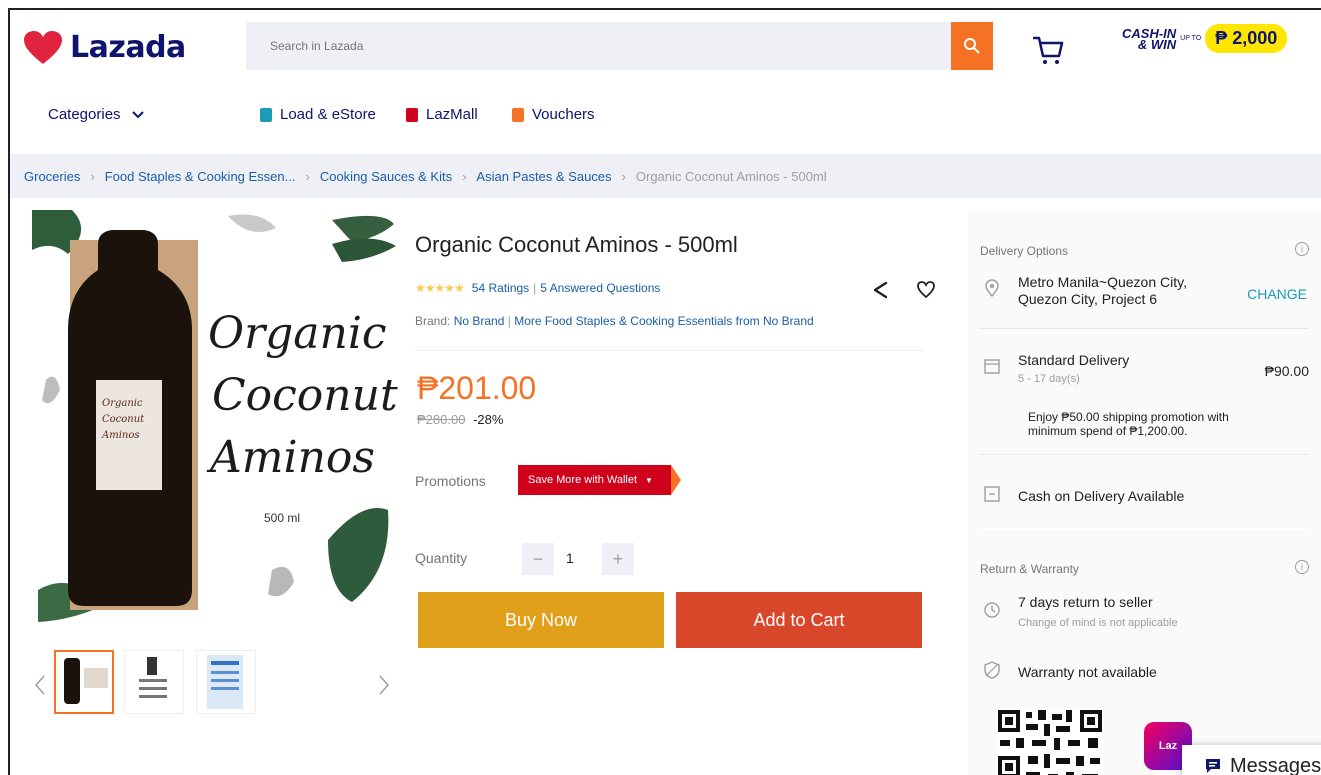  What do you see at coordinates (1102, 282) in the screenshot?
I see `location-line1: Metro Manila~Quezon City,` at bounding box center [1102, 282].